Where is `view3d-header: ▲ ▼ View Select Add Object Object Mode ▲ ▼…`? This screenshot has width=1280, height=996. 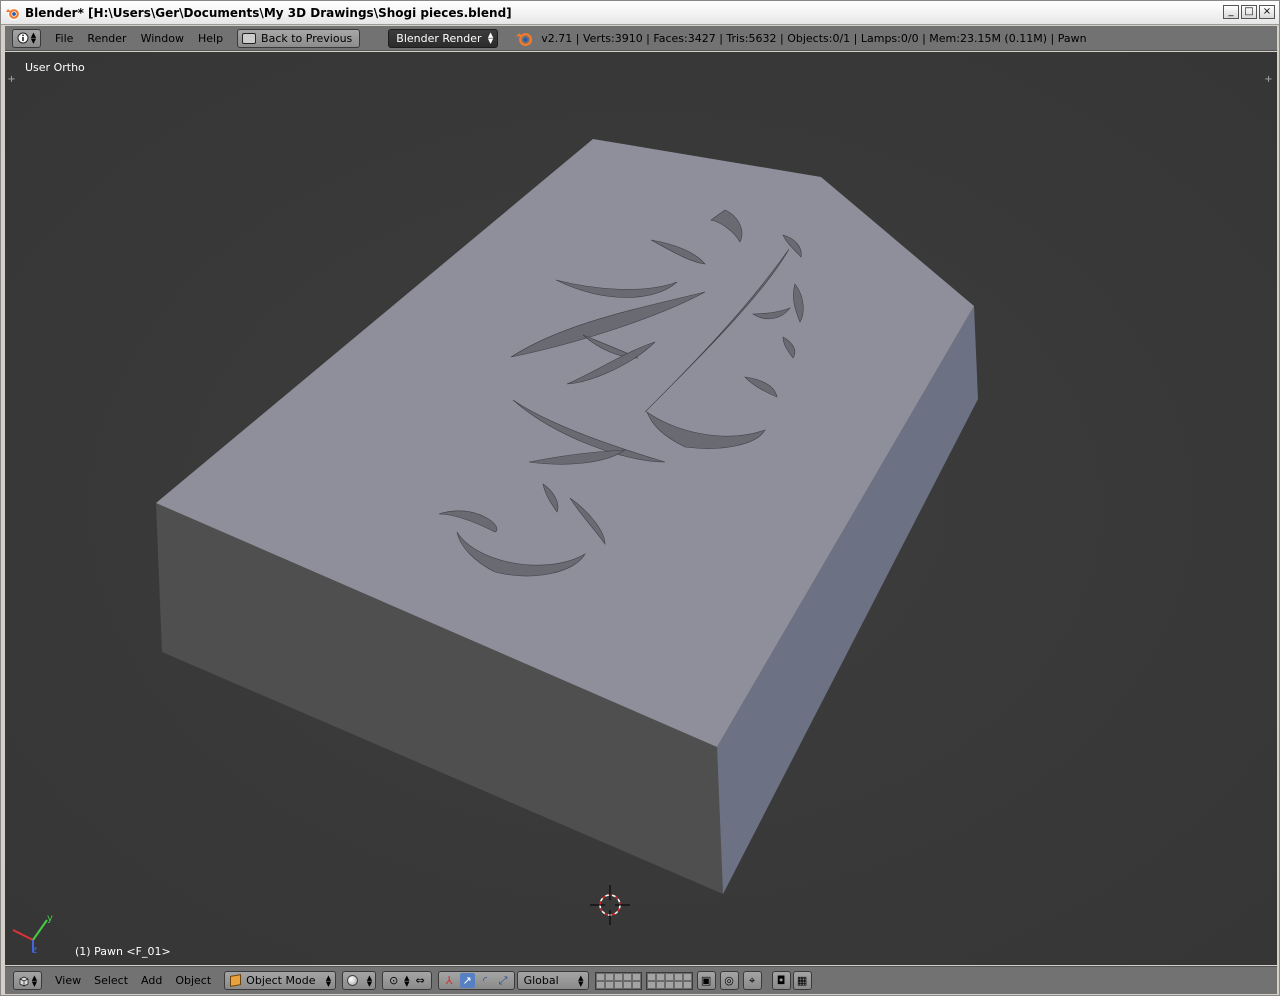
view3d-header: ▲ ▼ View Select Add Object Object Mode ▲ ▼… is located at coordinates (641, 980).